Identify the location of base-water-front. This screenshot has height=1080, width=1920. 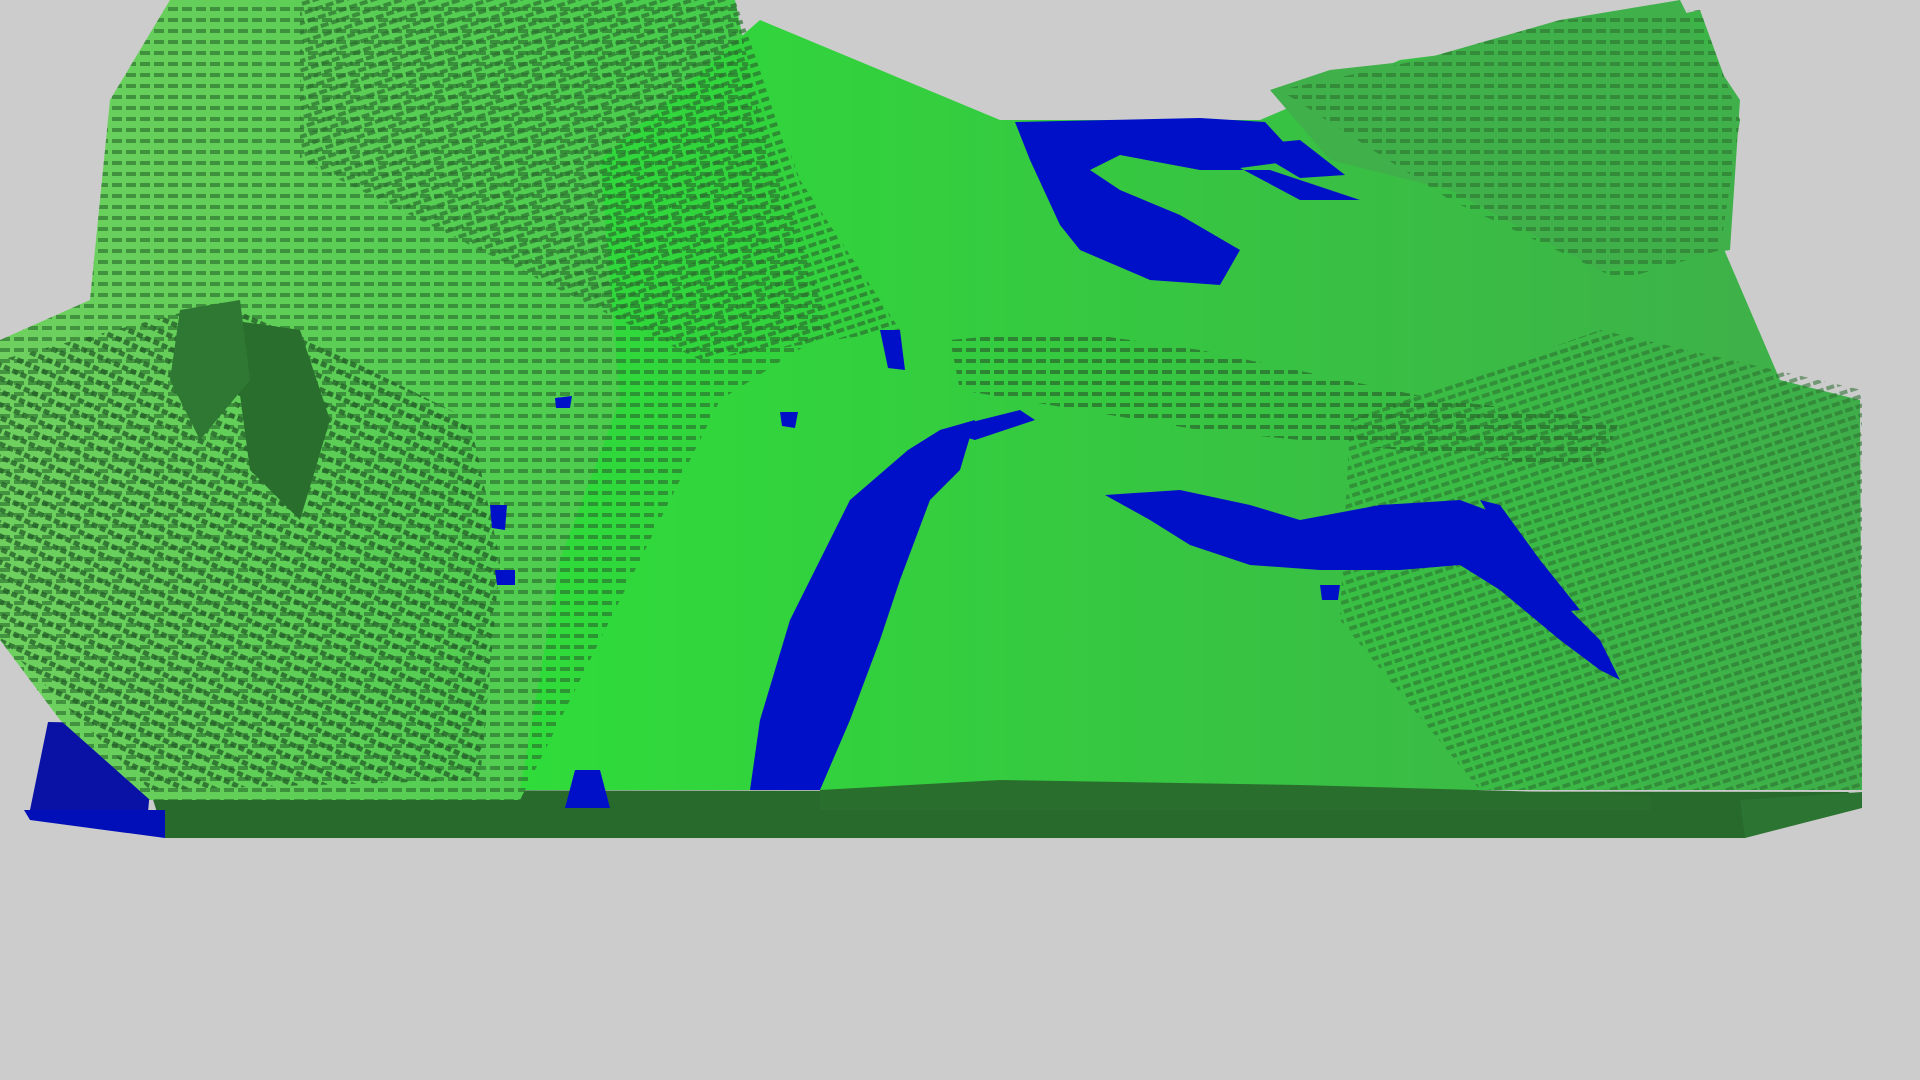
(94, 824).